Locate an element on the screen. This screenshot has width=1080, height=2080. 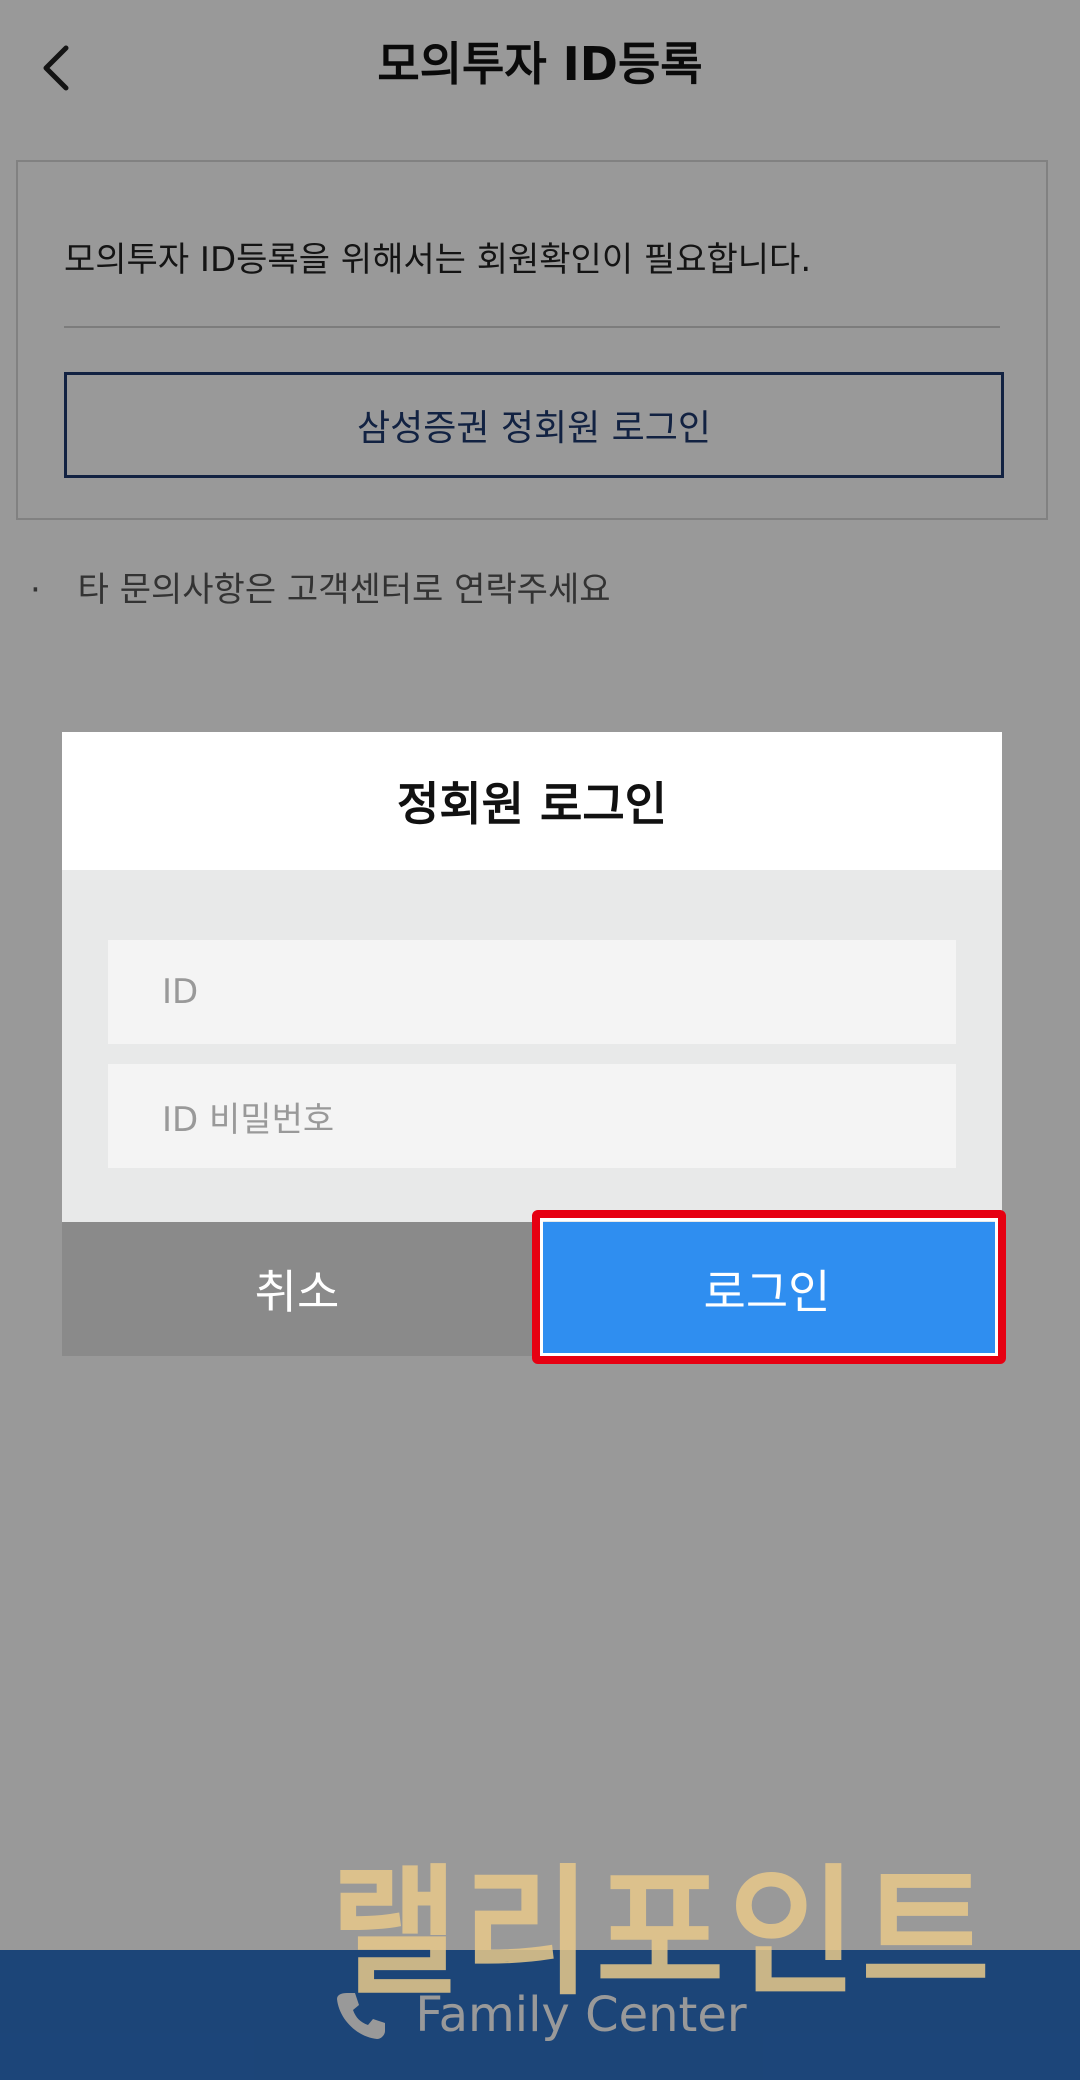
highlight-box is located at coordinates (769, 1287).